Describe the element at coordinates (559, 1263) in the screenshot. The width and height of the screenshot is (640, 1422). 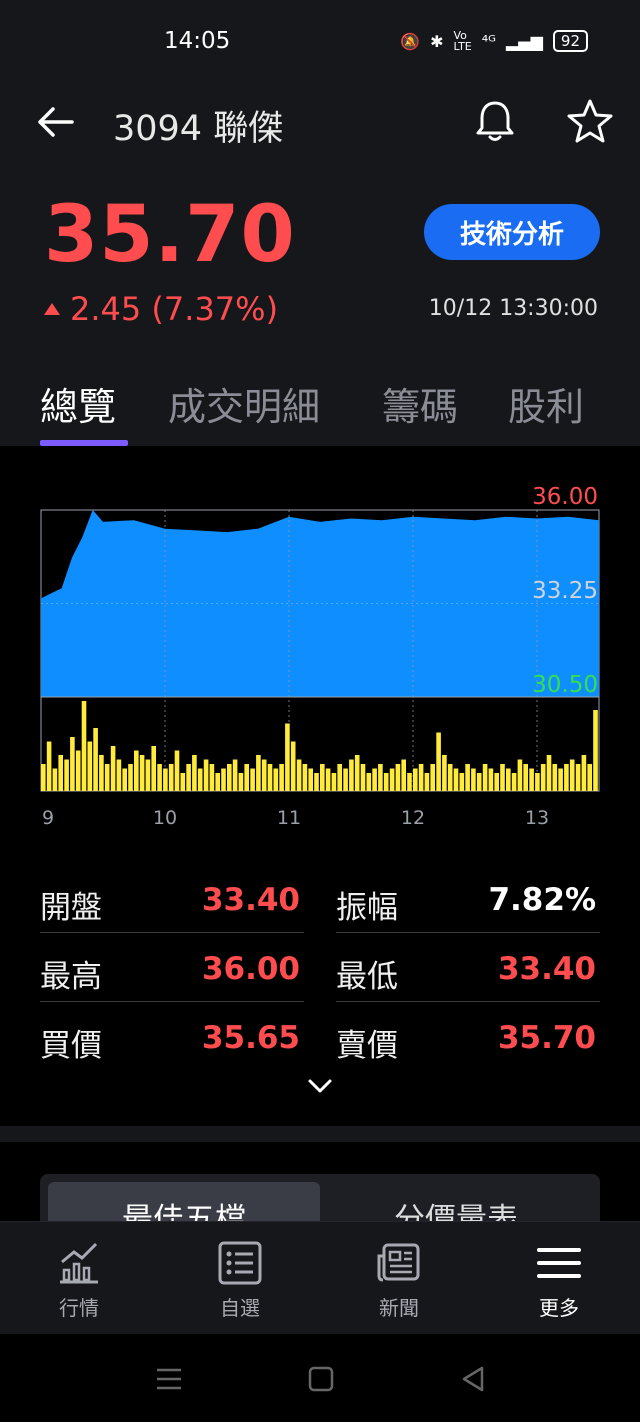
I see `menu-icon` at that location.